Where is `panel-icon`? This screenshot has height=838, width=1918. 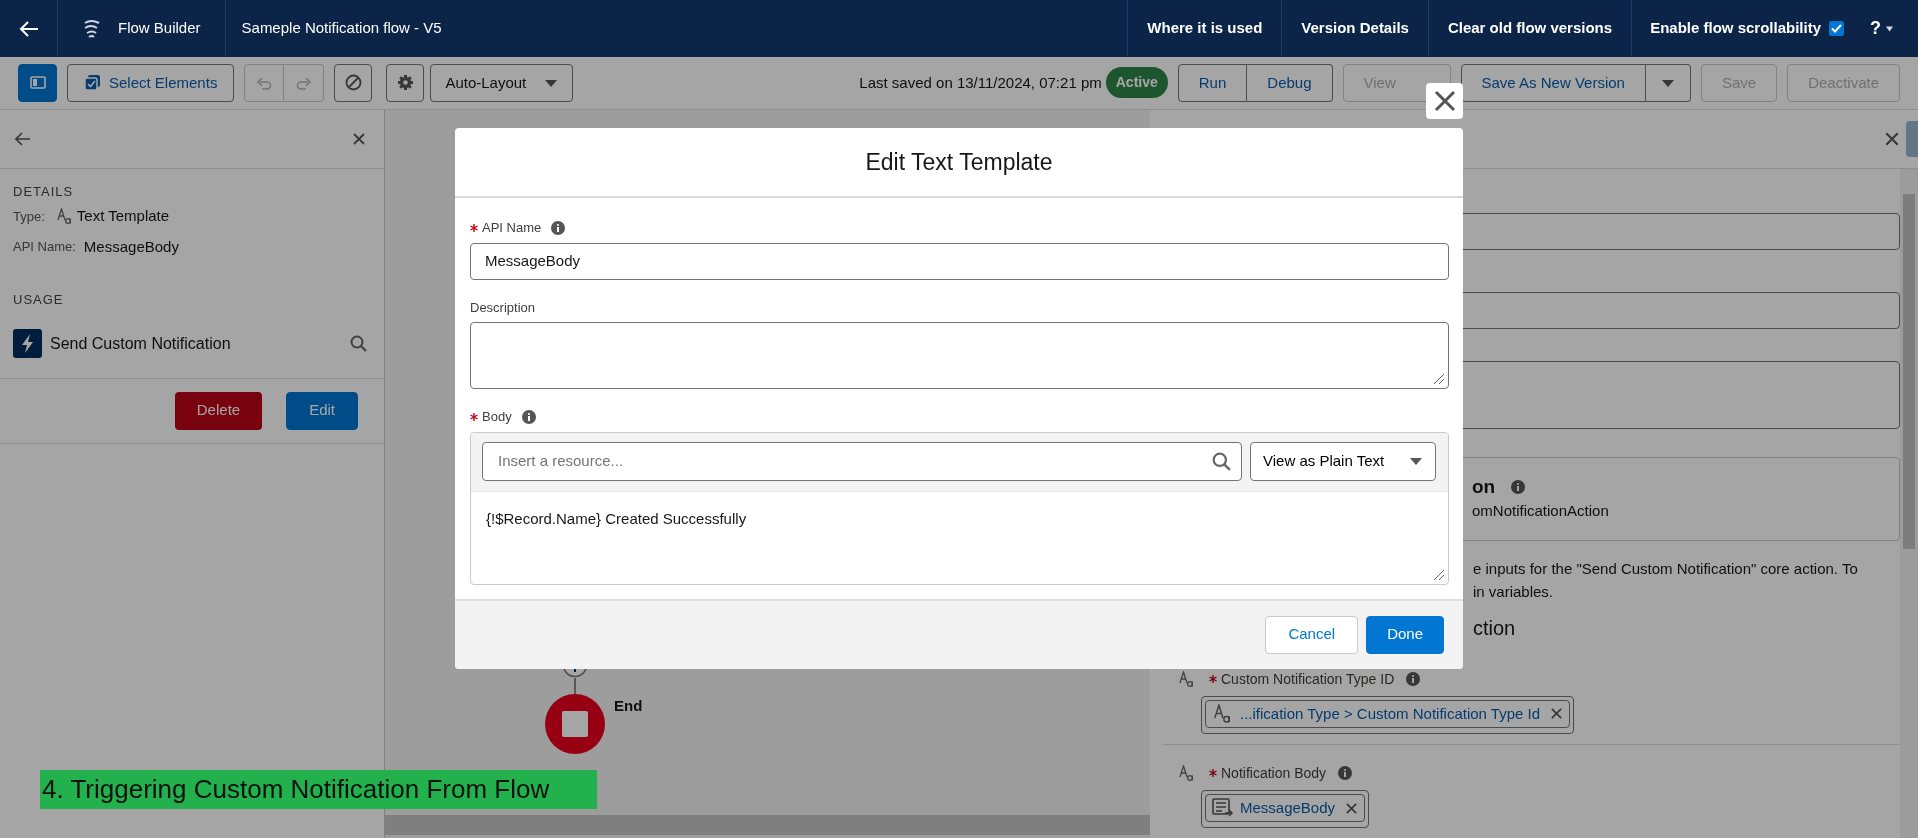 panel-icon is located at coordinates (37, 83).